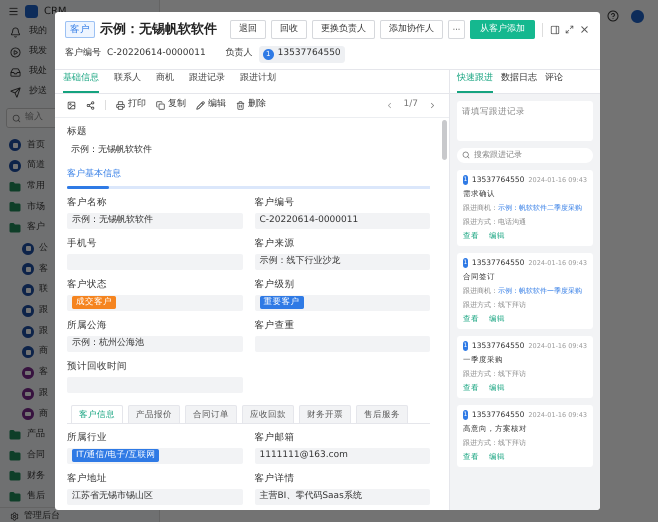 The width and height of the screenshot is (658, 522). I want to click on tab: 商机, so click(165, 82).